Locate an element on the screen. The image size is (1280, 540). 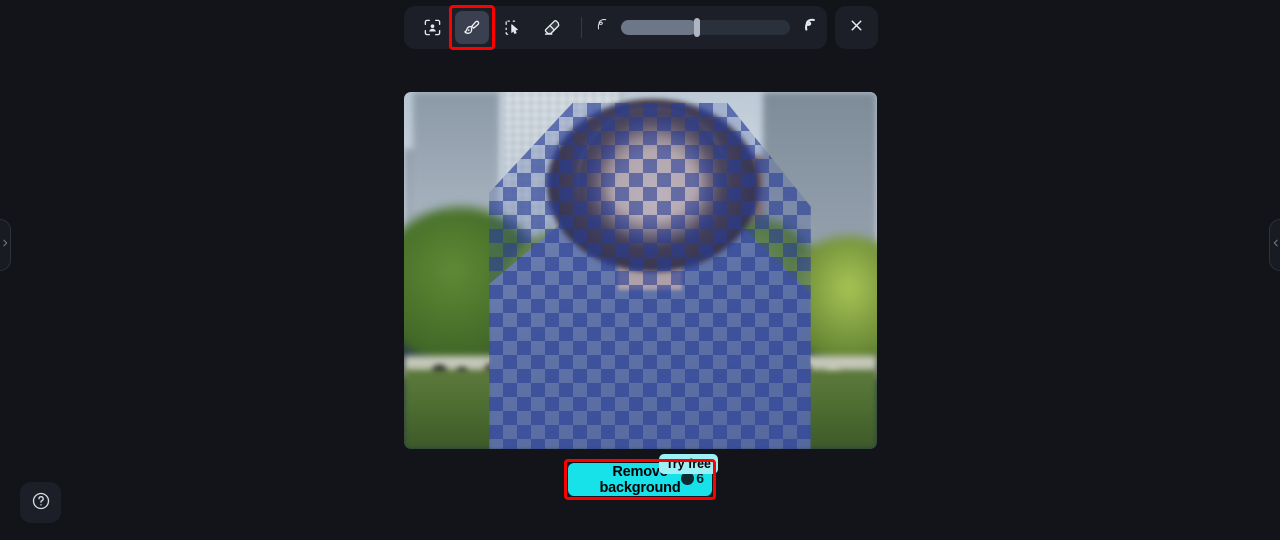
close-icon is located at coordinates (856, 28).